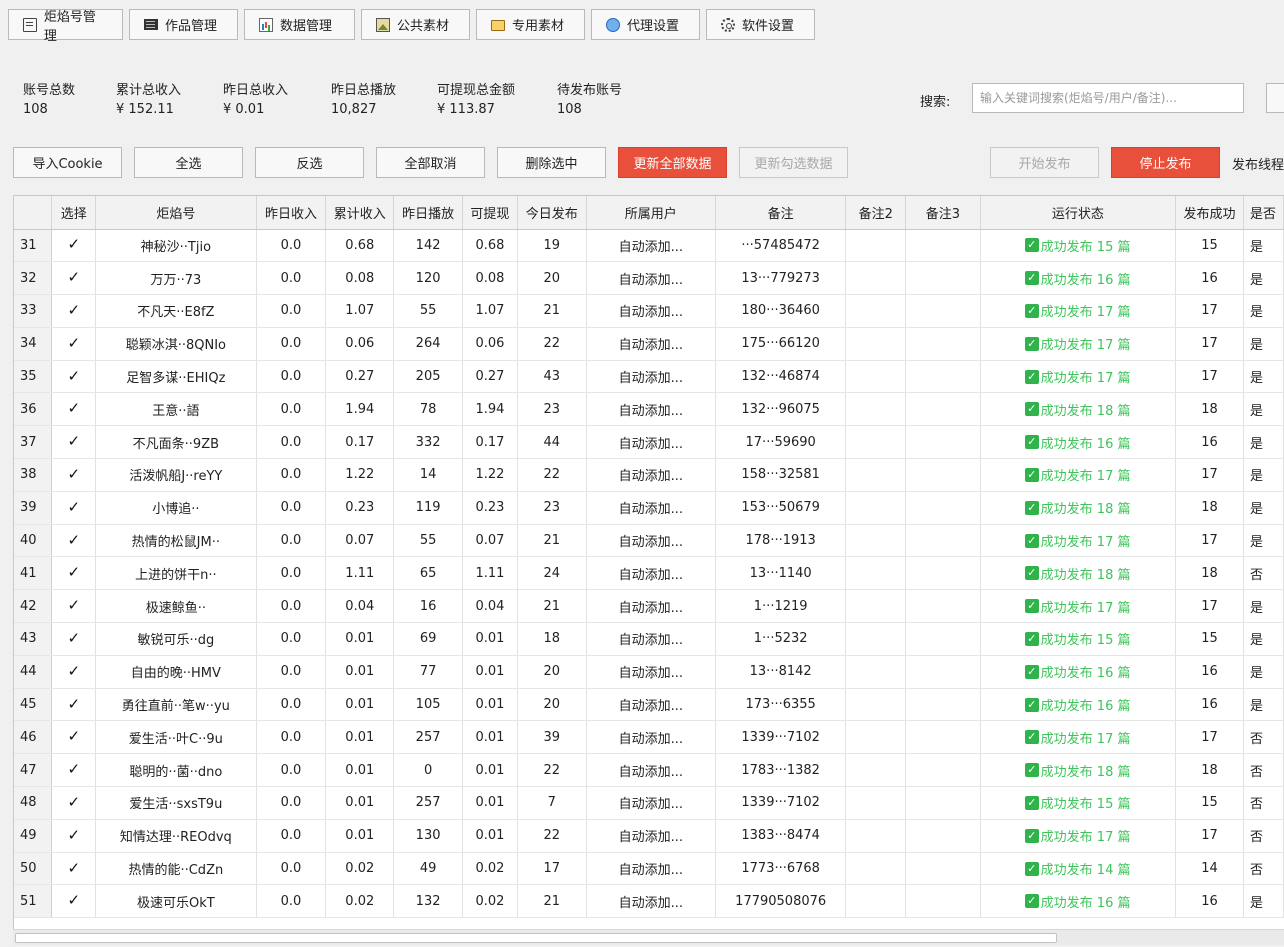 The height and width of the screenshot is (947, 1284). I want to click on search-input, so click(1108, 98).